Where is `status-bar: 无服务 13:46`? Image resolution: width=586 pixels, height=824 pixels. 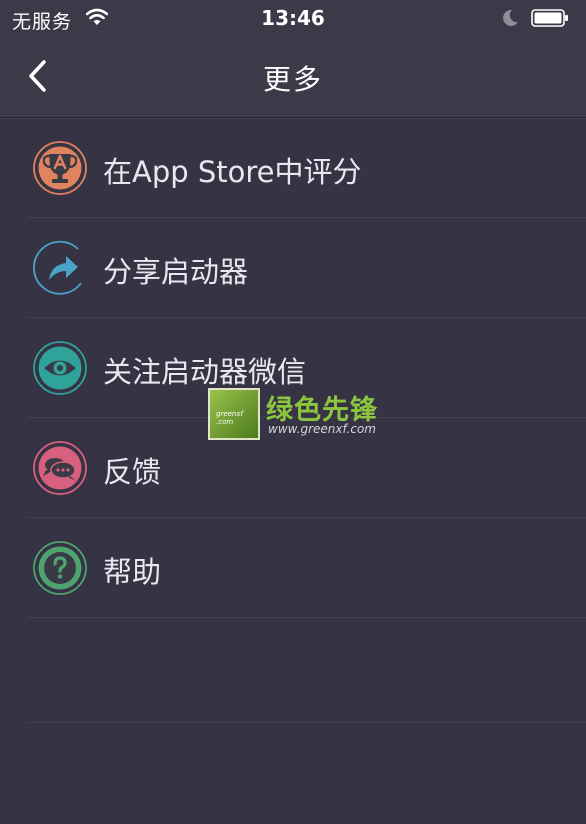 status-bar: 无服务 13:46 is located at coordinates (293, 19).